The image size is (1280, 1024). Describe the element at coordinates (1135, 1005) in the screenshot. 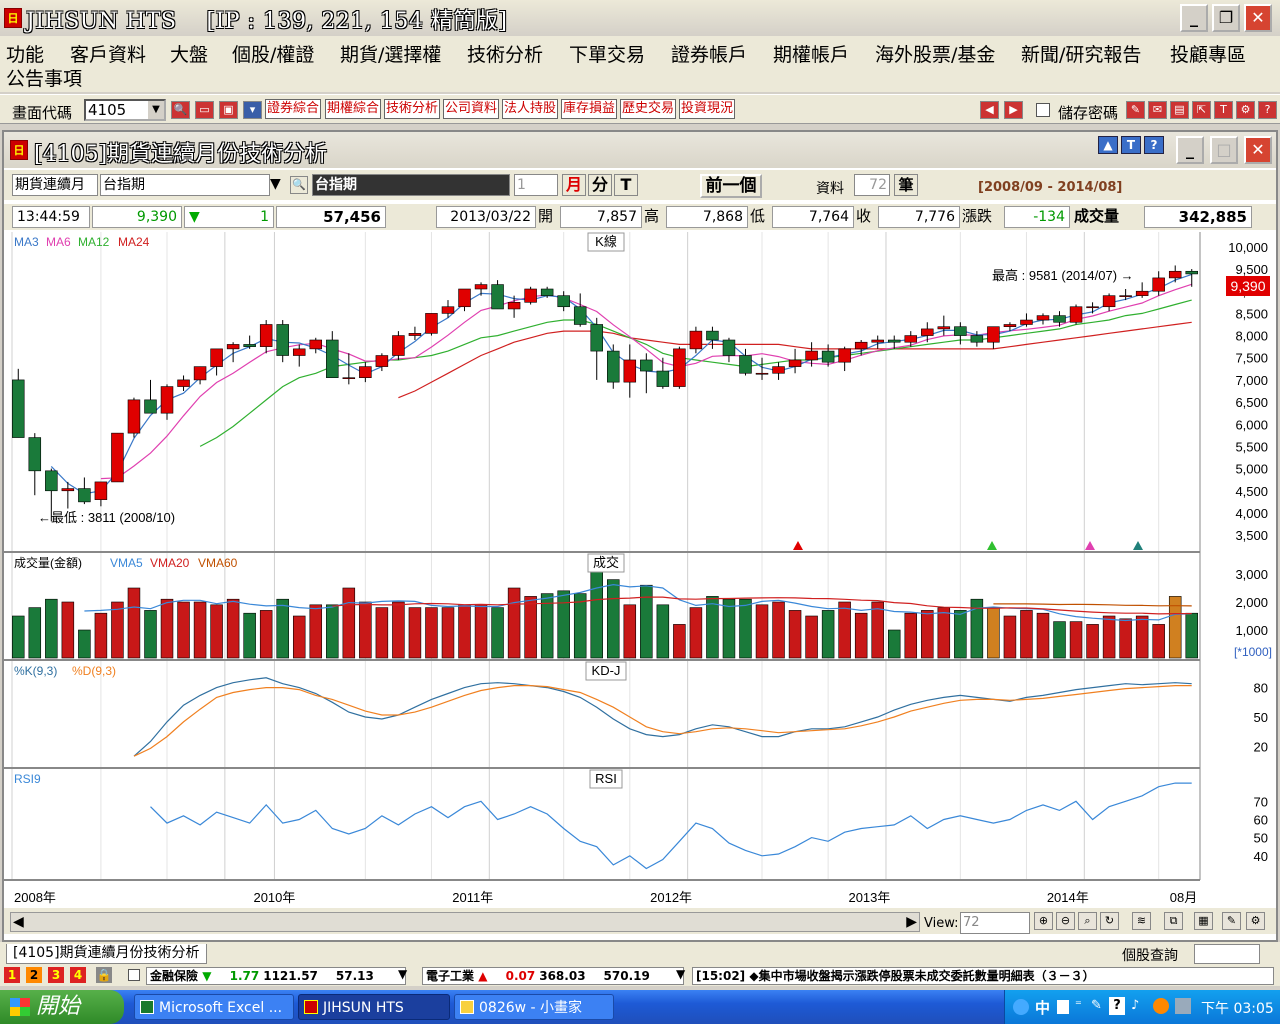

I see `volume-icon: ♪` at that location.